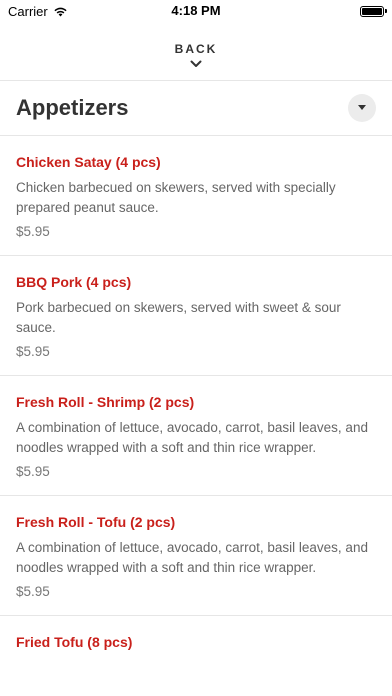 Image resolution: width=392 pixels, height=696 pixels. I want to click on caret-down-icon, so click(362, 107).